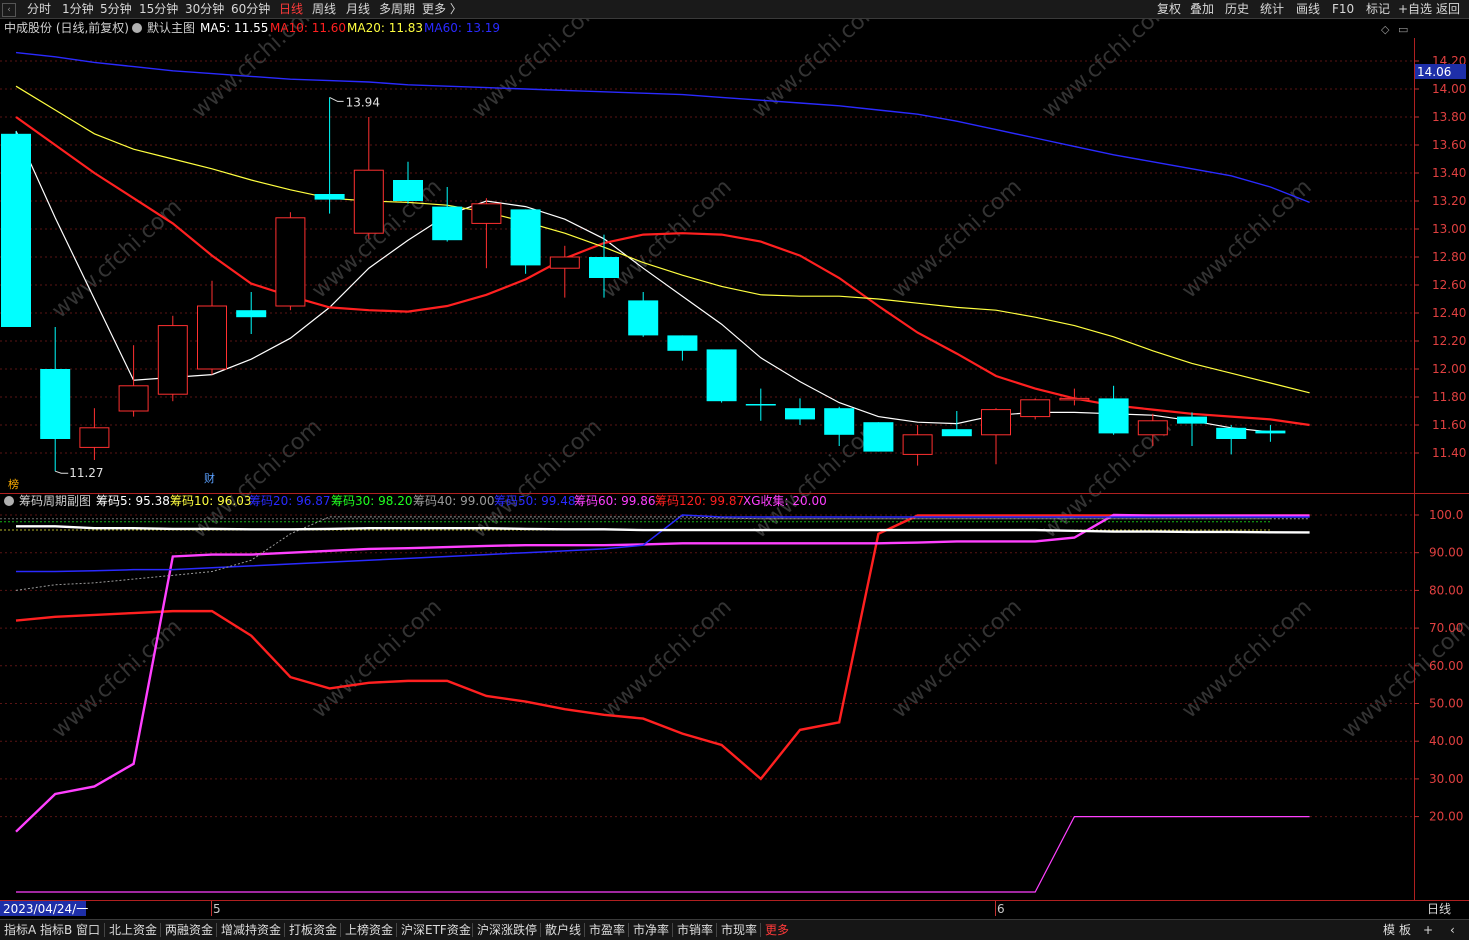  Describe the element at coordinates (785, 500) in the screenshot. I see `xg-label: XG收集: 20.00` at that location.